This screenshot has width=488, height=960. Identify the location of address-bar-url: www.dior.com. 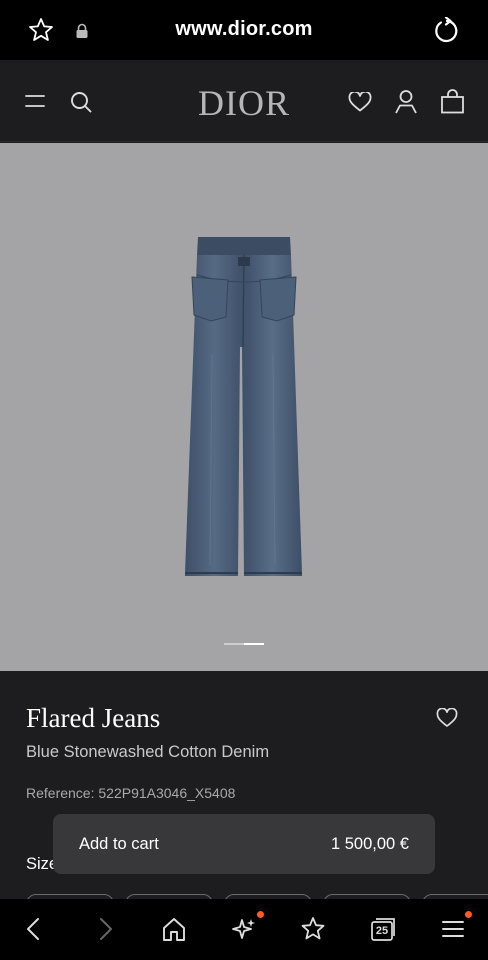
(244, 29).